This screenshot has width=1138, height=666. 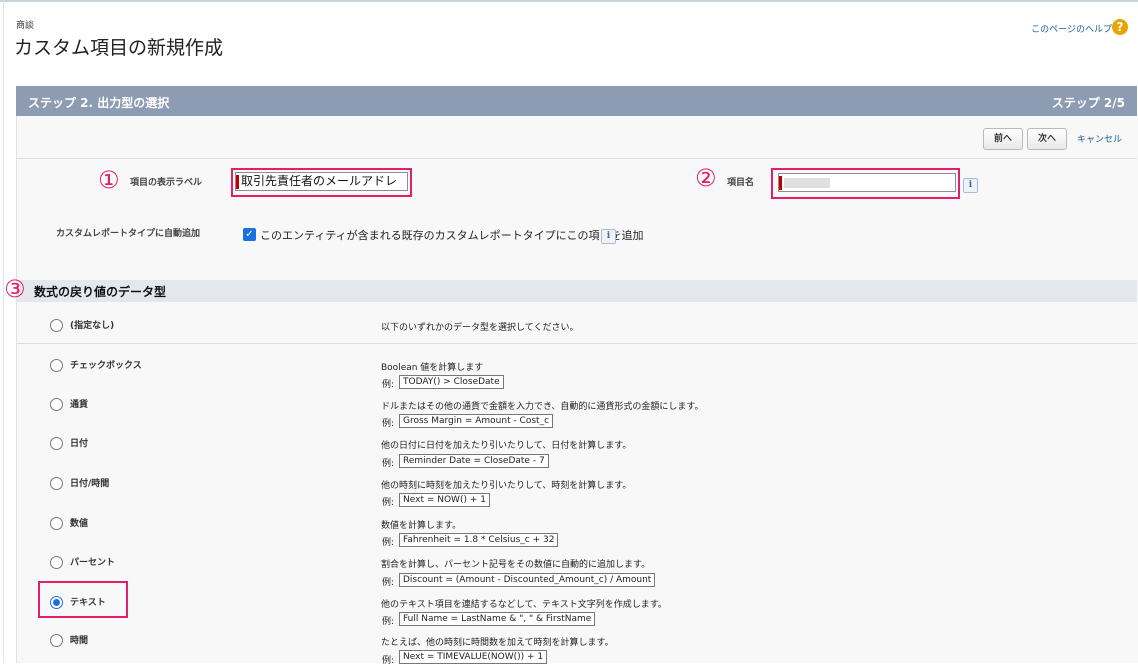 I want to click on option-example-time: Next = TIMEVALUE(NOW()) + 1, so click(x=473, y=657).